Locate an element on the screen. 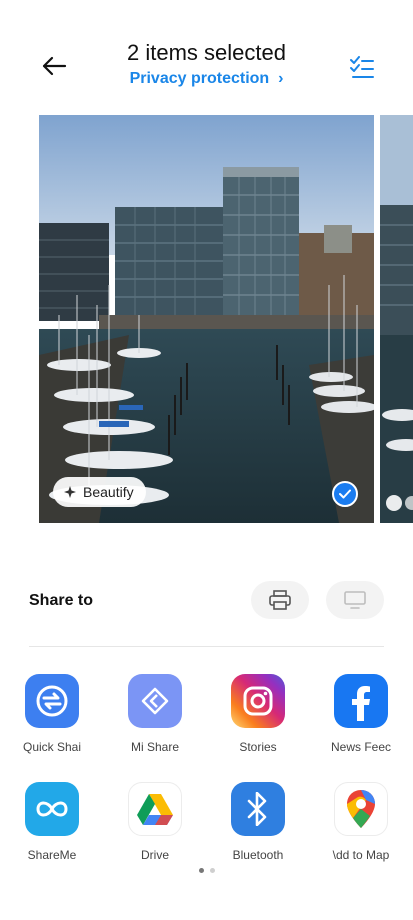  print-button is located at coordinates (280, 600).